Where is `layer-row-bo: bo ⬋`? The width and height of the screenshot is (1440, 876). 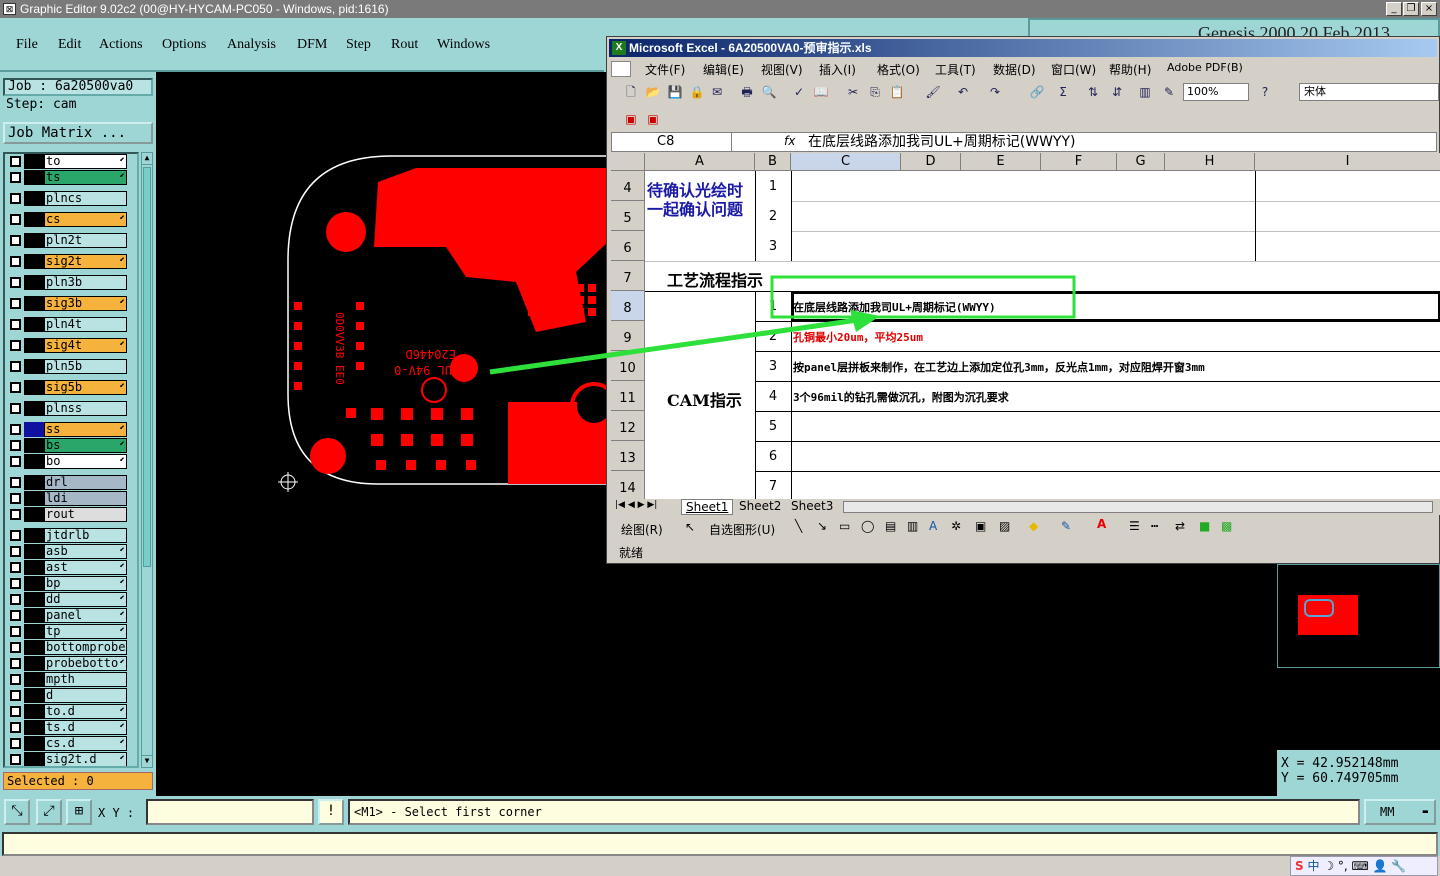 layer-row-bo: bo ⬋ is located at coordinates (67, 461).